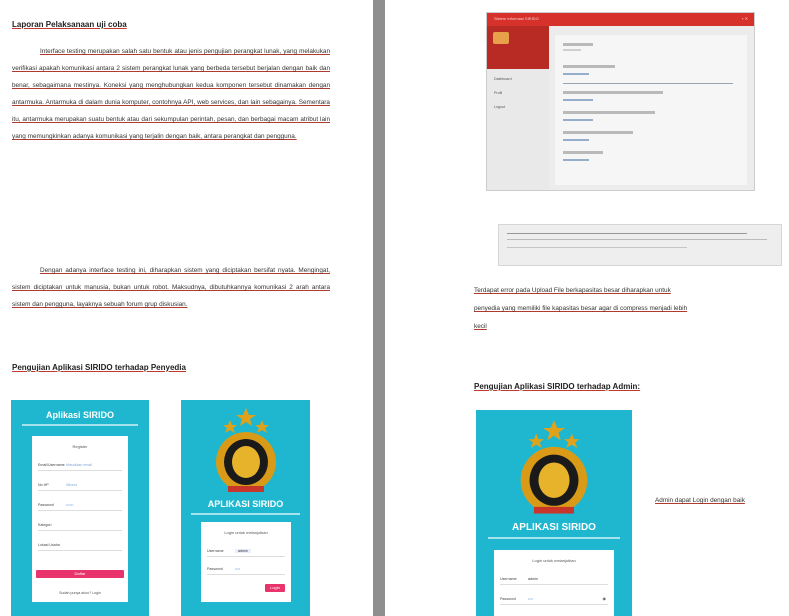 Image resolution: width=789 pixels, height=616 pixels. What do you see at coordinates (498, 93) in the screenshot?
I see `sidebar-item-profile: Profil` at bounding box center [498, 93].